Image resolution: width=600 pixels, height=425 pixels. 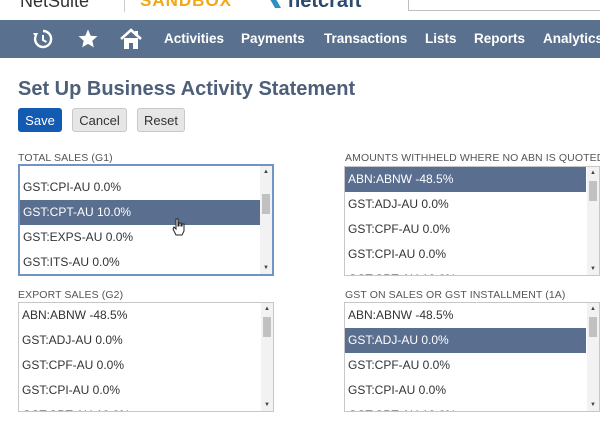 I want to click on nav-analytics: Analytics, so click(x=571, y=39).